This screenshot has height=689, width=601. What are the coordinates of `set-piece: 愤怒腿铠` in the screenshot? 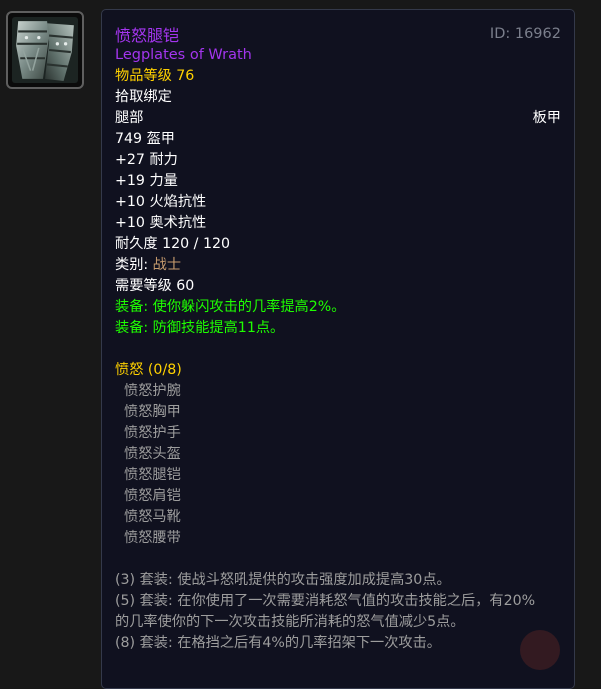 It's located at (338, 475).